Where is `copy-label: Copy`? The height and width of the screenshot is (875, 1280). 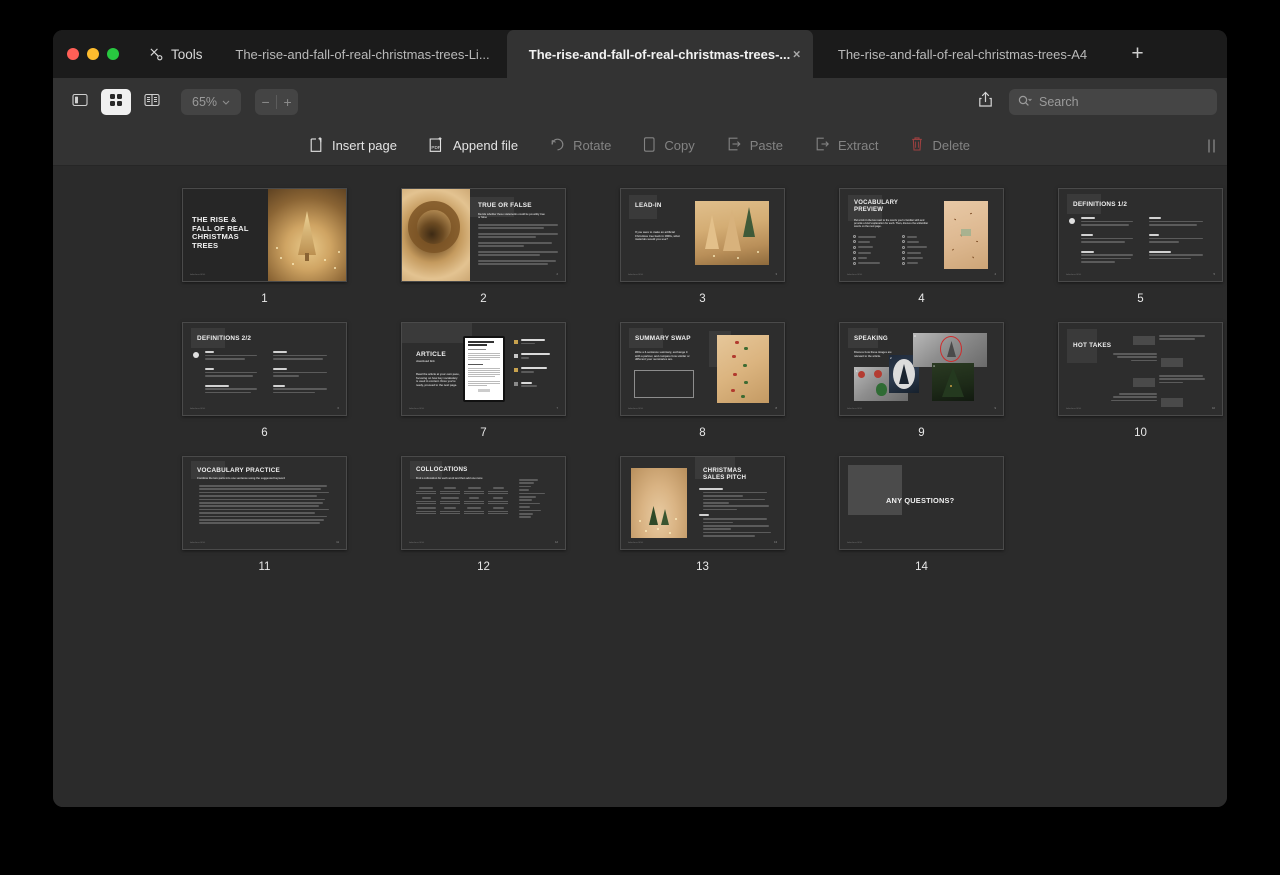 copy-label: Copy is located at coordinates (679, 145).